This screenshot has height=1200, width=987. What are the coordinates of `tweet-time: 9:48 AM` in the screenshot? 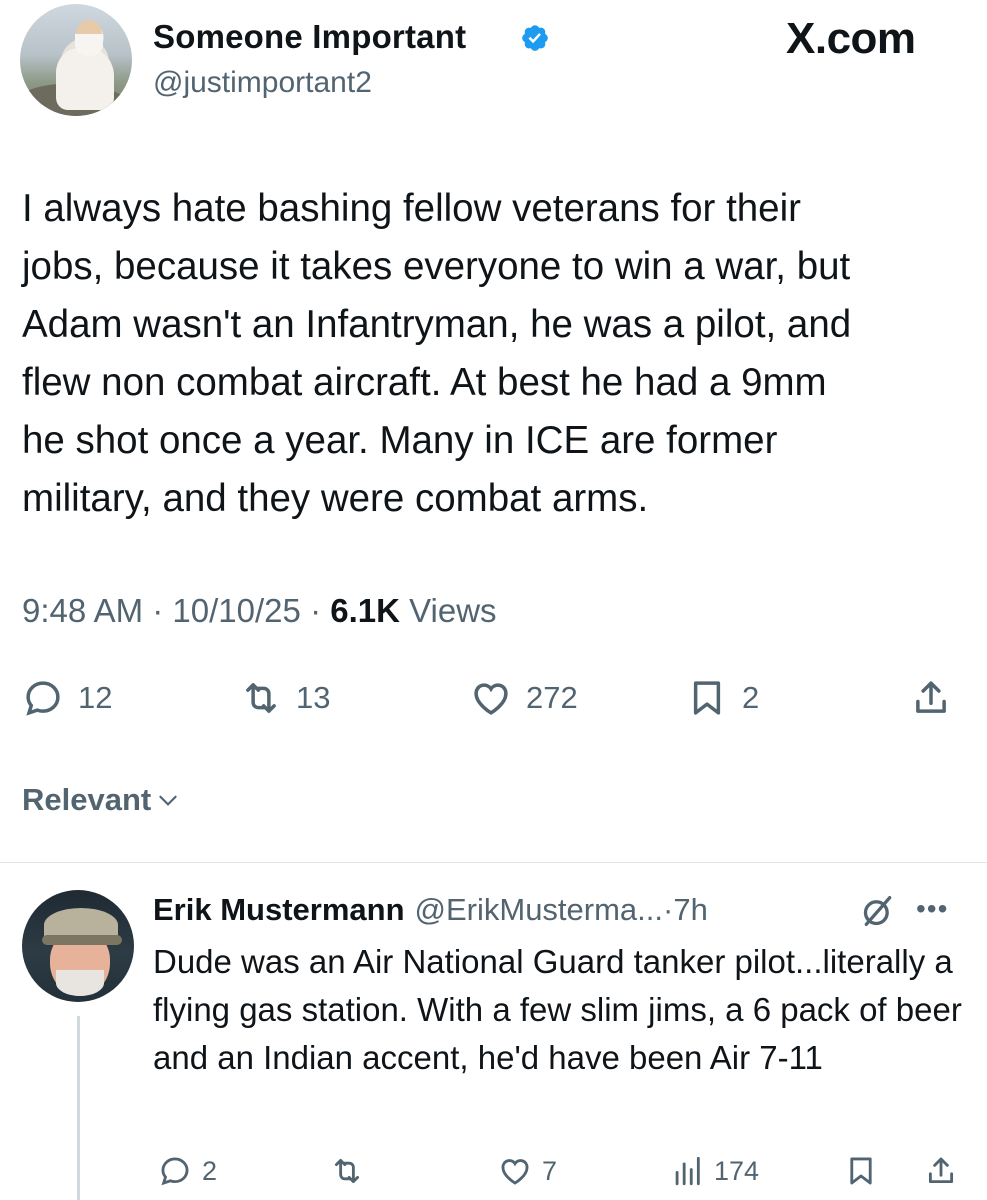 It's located at (82, 610).